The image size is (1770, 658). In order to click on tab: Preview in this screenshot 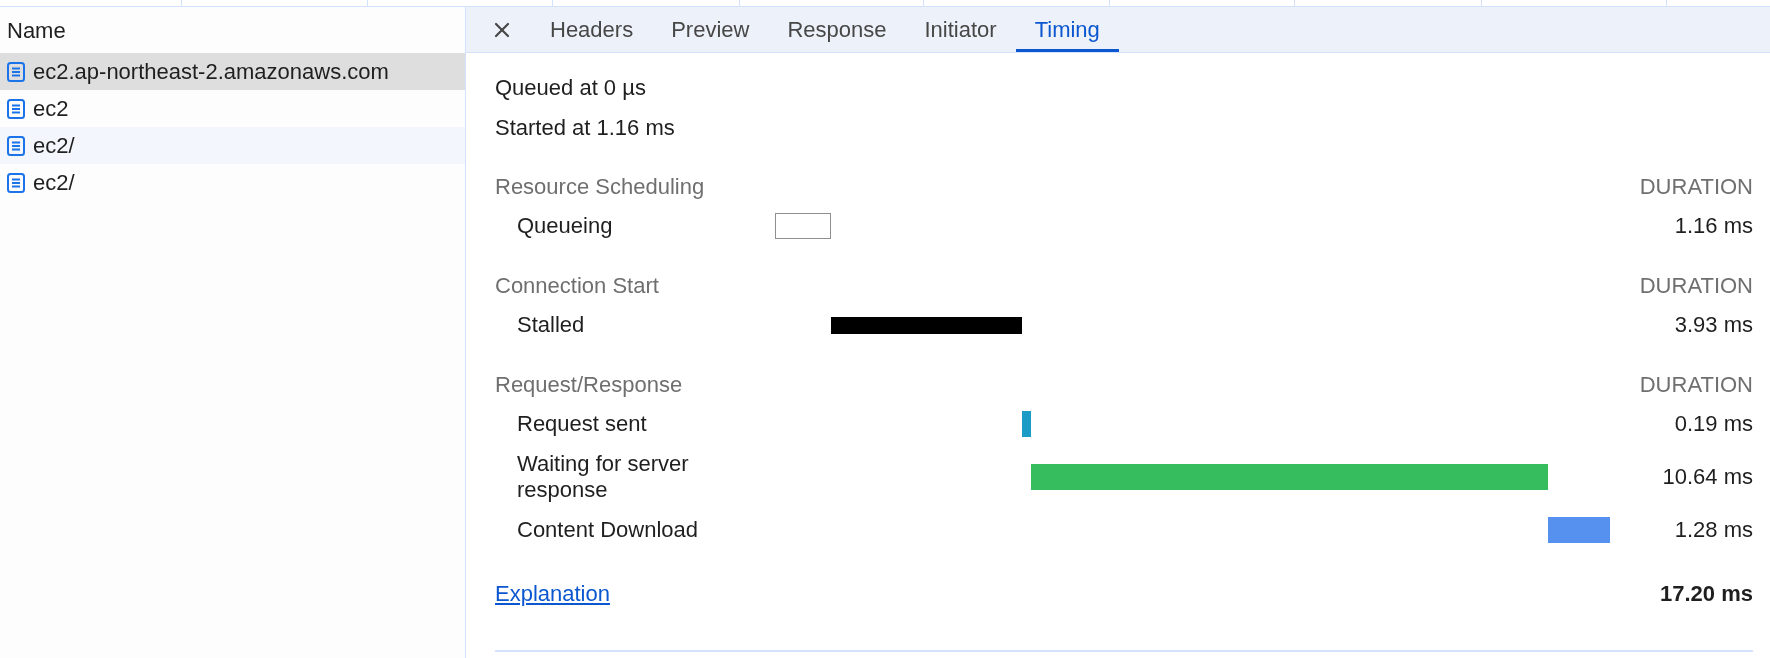, I will do `click(710, 29)`.